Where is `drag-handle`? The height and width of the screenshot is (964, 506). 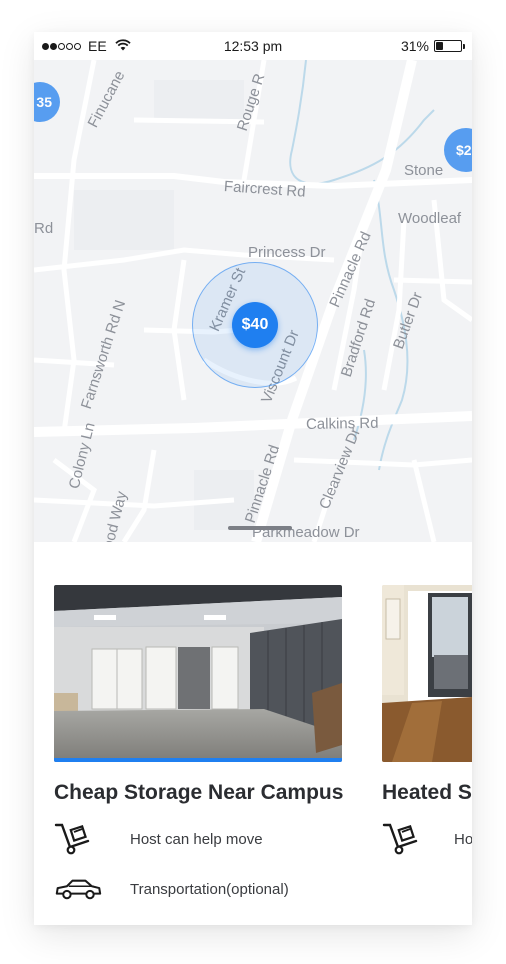
drag-handle is located at coordinates (260, 528).